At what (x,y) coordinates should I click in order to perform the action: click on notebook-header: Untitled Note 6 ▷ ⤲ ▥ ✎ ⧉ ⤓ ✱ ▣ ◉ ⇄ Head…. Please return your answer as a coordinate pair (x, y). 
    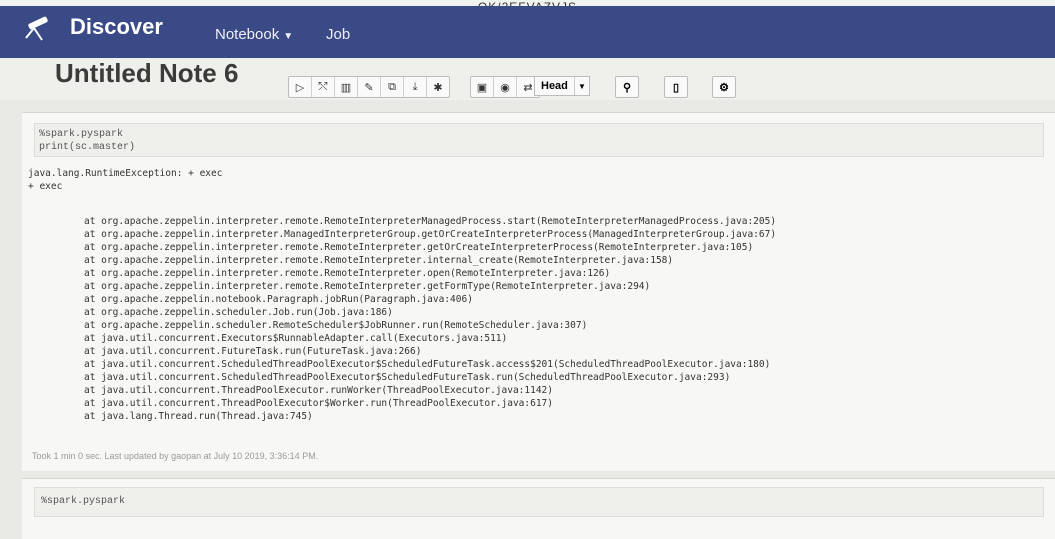
    Looking at the image, I should click on (527, 79).